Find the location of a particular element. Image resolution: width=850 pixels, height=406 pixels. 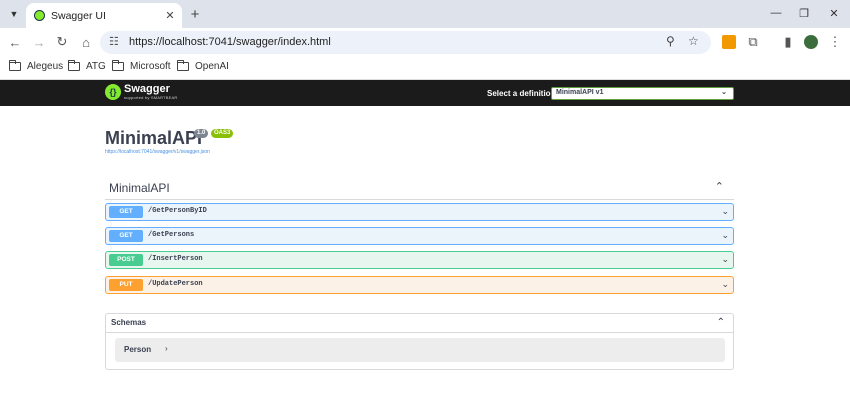

operation-insert-person: POST /InsertPerson ⌄ is located at coordinates (419, 260).